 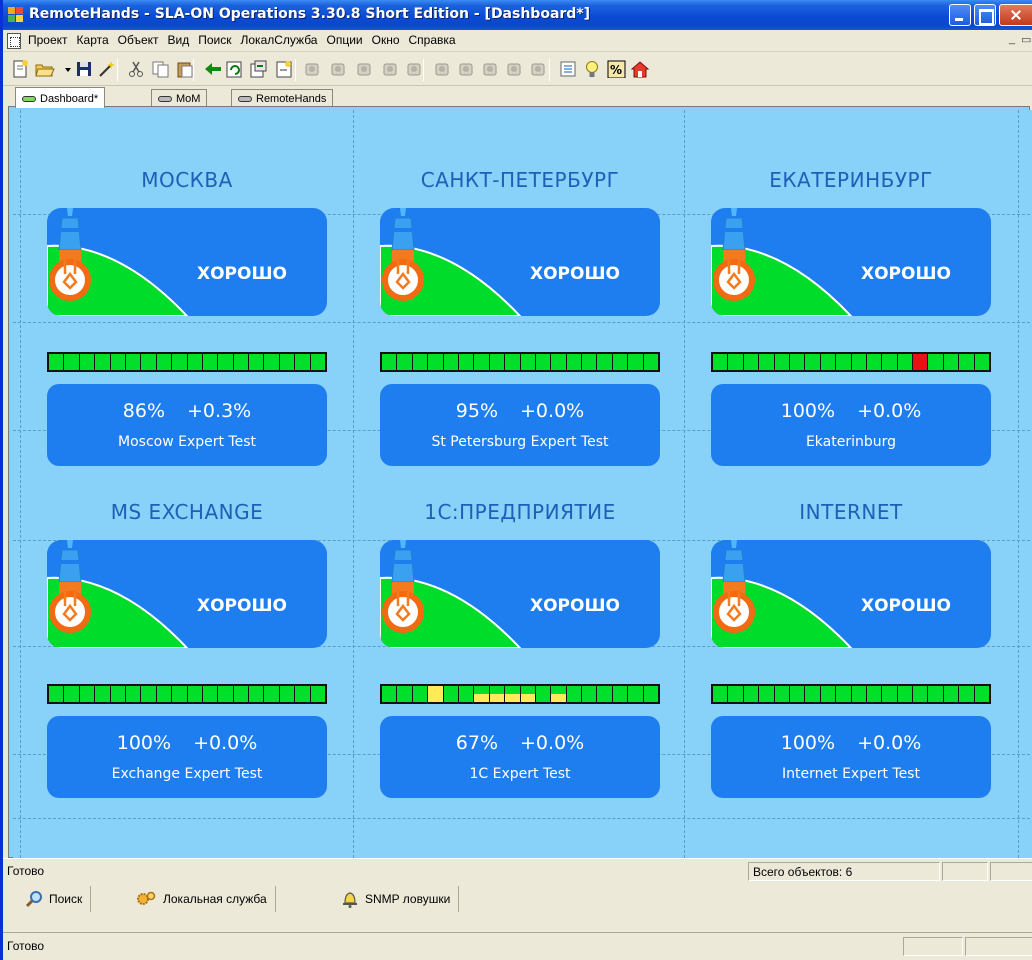 What do you see at coordinates (213, 69) in the screenshot?
I see `back-arrow-icon` at bounding box center [213, 69].